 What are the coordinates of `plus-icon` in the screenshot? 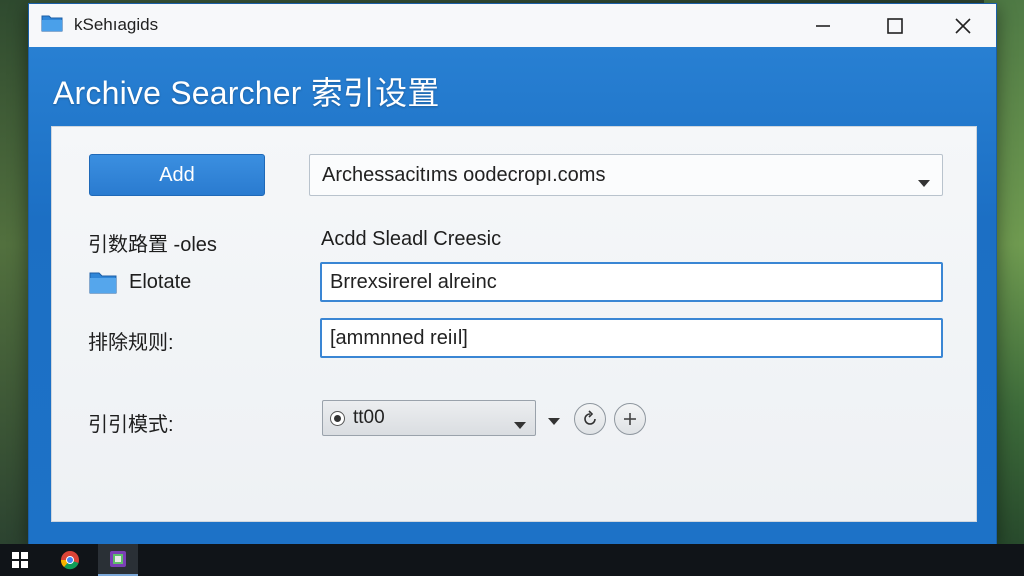 It's located at (630, 419).